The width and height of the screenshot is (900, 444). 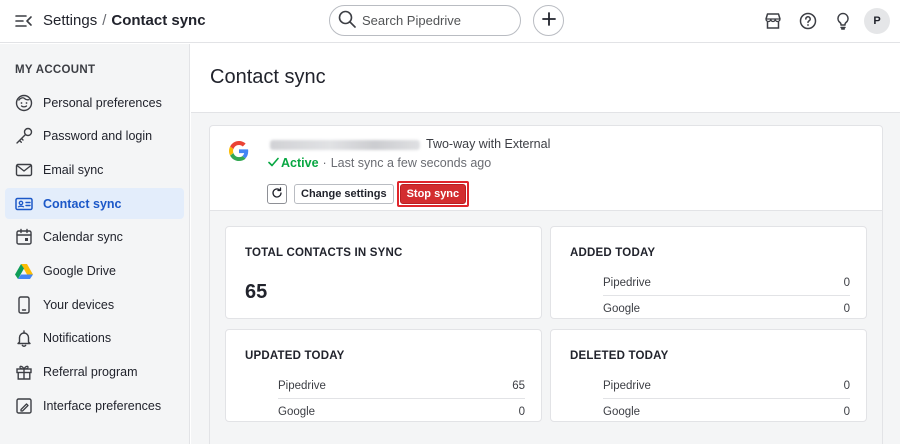 I want to click on stat-updated-today: UPDATED TODAY Pipedrive 65 Google 0, so click(x=383, y=375).